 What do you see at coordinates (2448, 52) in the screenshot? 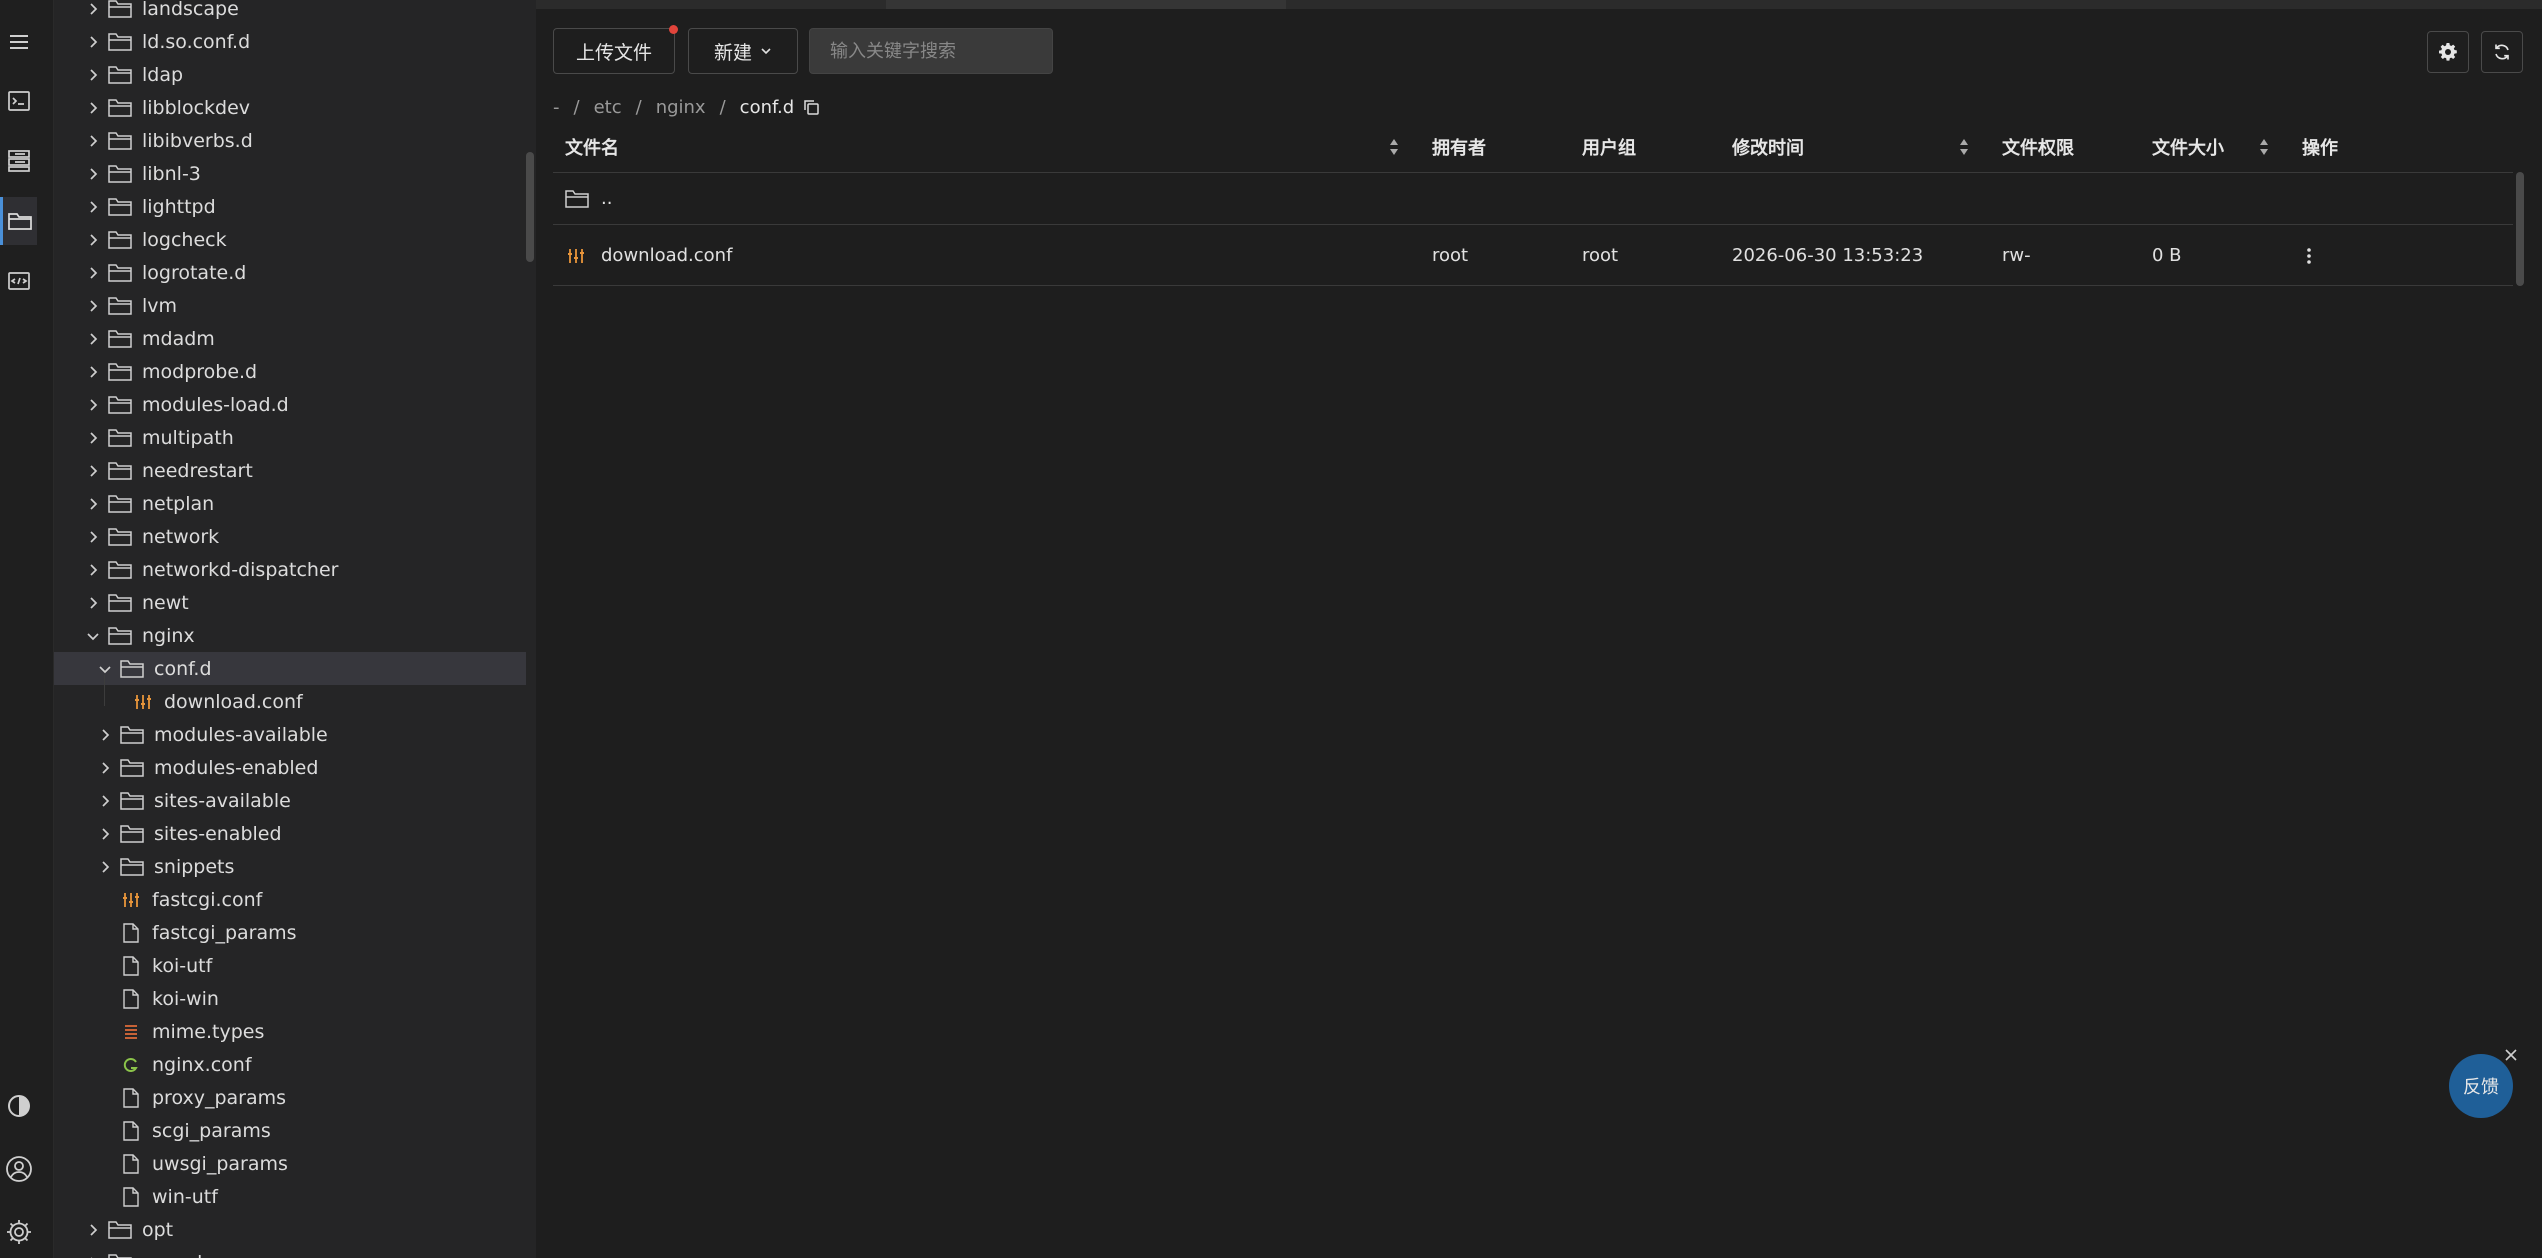
I see `settings-button` at bounding box center [2448, 52].